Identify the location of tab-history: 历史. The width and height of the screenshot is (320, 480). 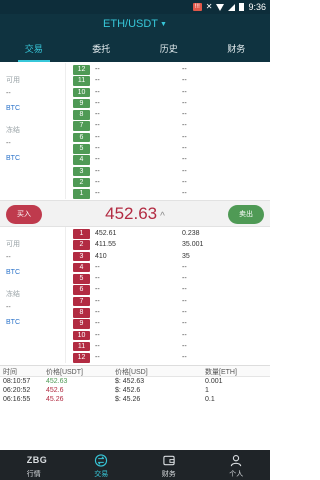
(169, 51).